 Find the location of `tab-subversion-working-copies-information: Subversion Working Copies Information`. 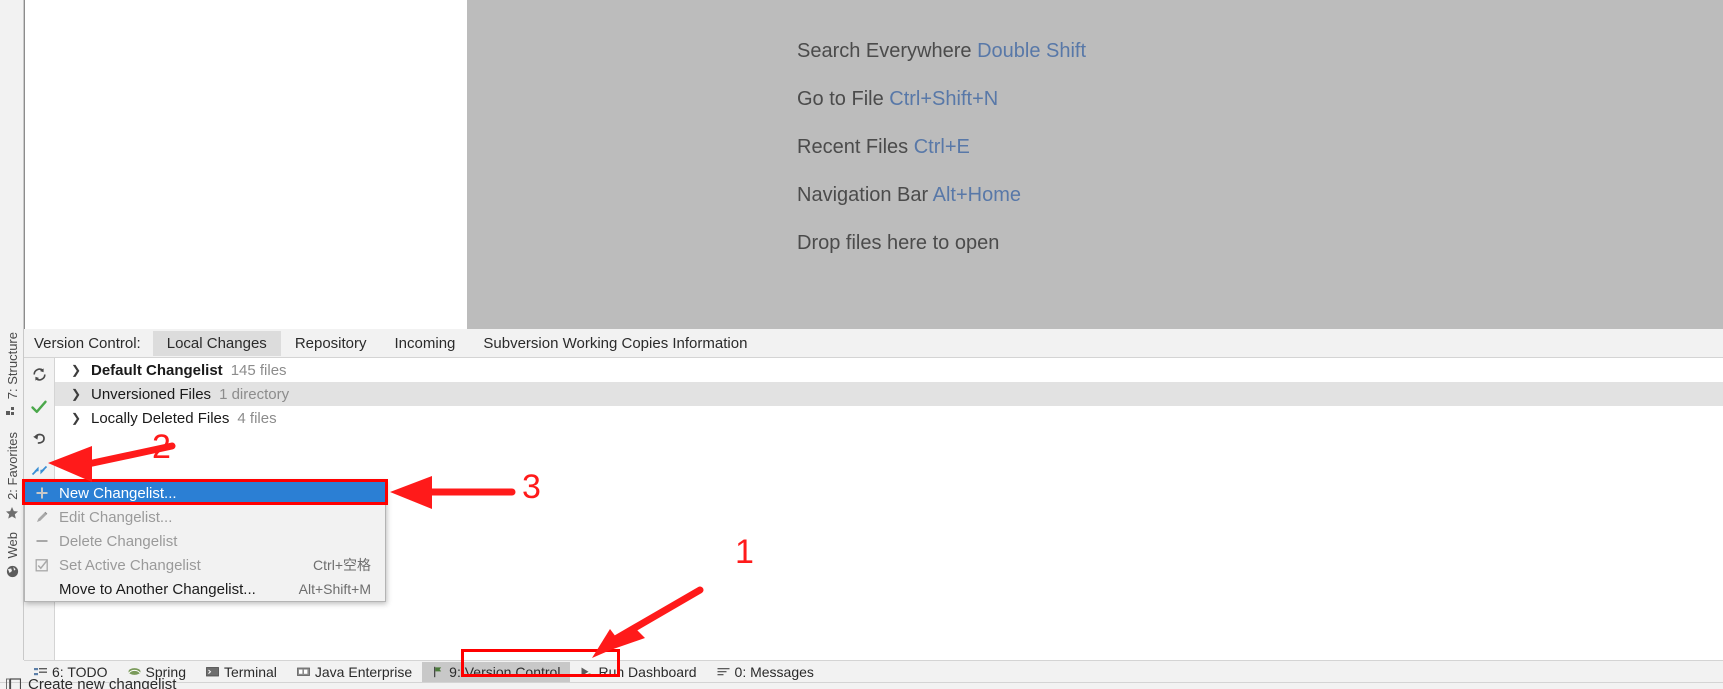

tab-subversion-working-copies-information: Subversion Working Copies Information is located at coordinates (615, 343).